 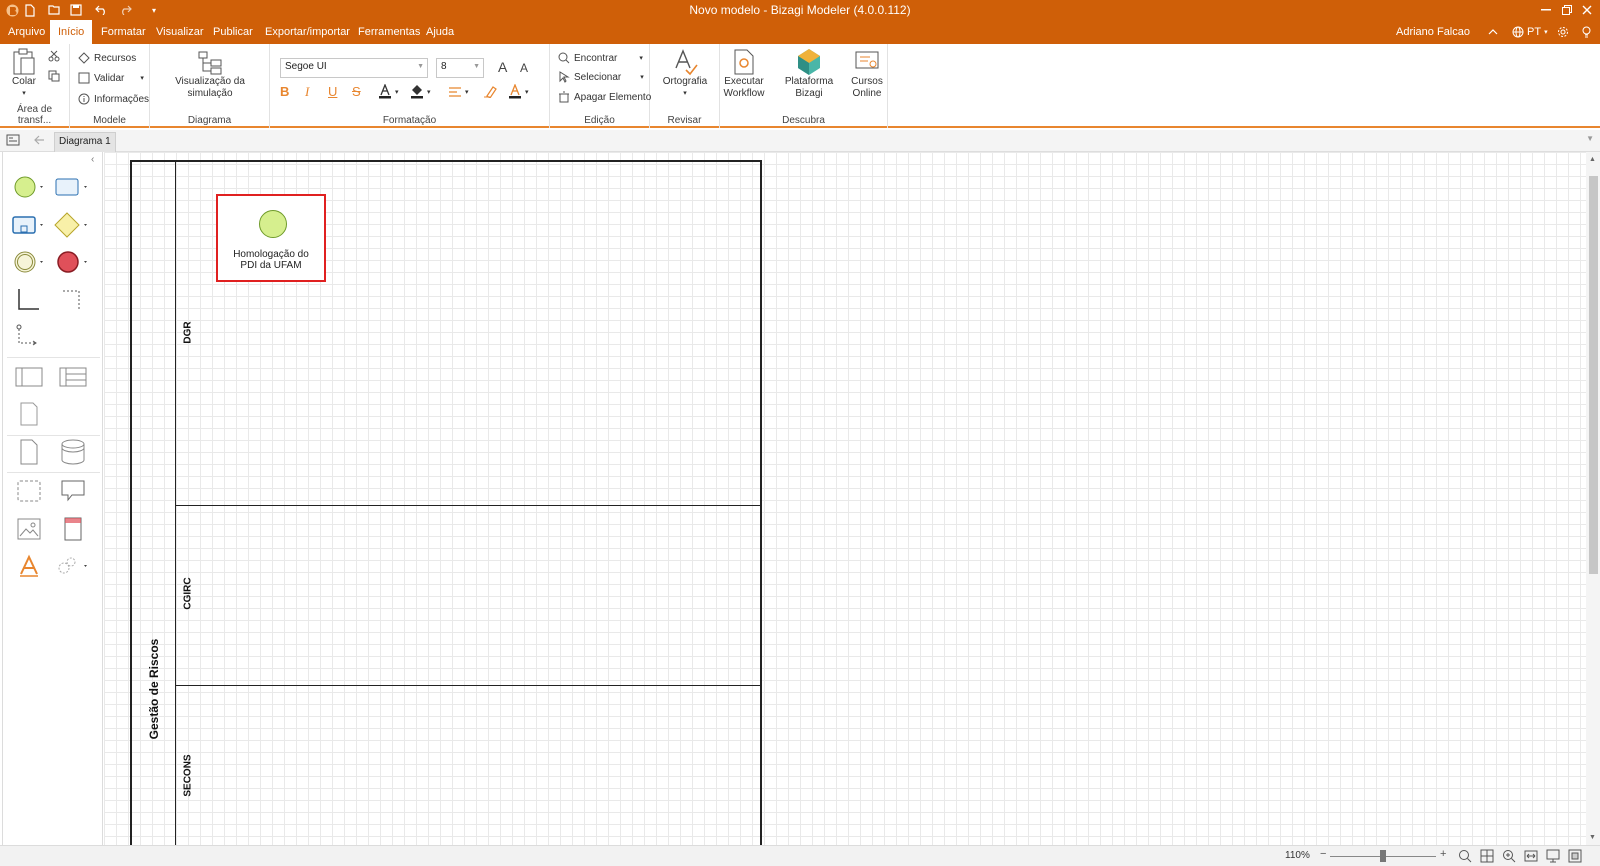 What do you see at coordinates (490, 91) in the screenshot?
I see `clear-format-icon` at bounding box center [490, 91].